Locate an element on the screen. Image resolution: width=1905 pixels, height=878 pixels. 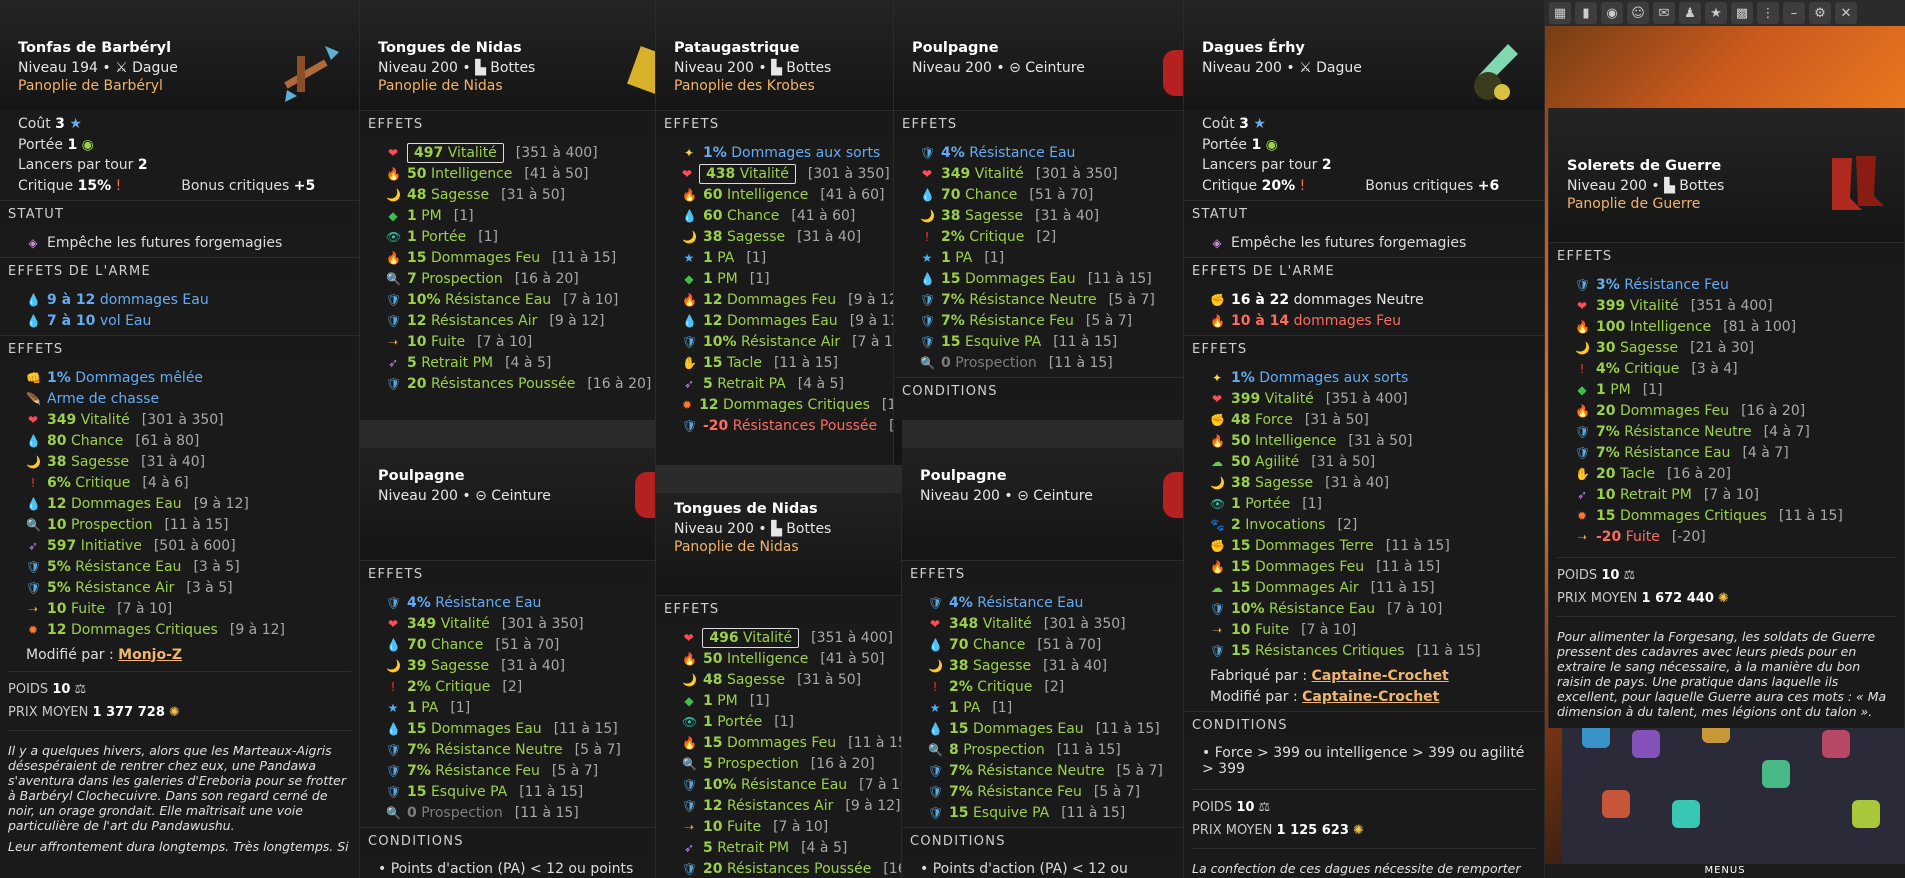
weight-icon: ⚖ is located at coordinates (1629, 575).